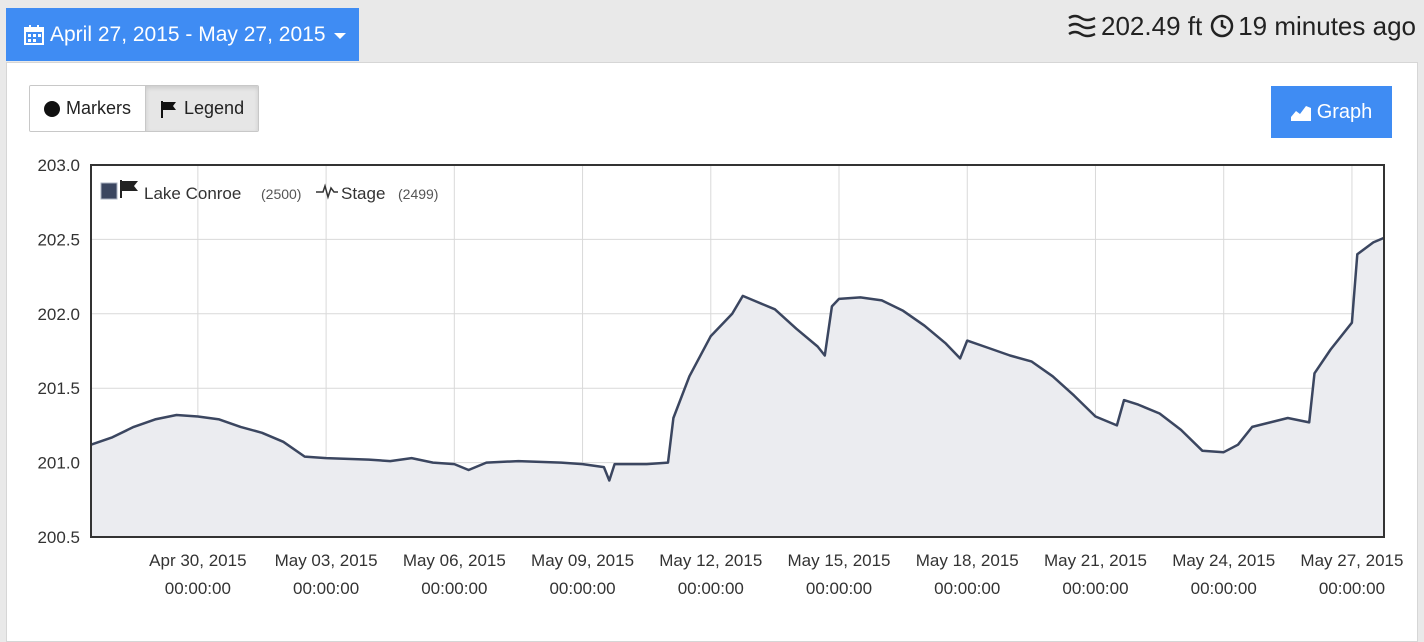 This screenshot has width=1424, height=642. What do you see at coordinates (326, 560) in the screenshot?
I see `x-tick-label: May 03, 2015` at bounding box center [326, 560].